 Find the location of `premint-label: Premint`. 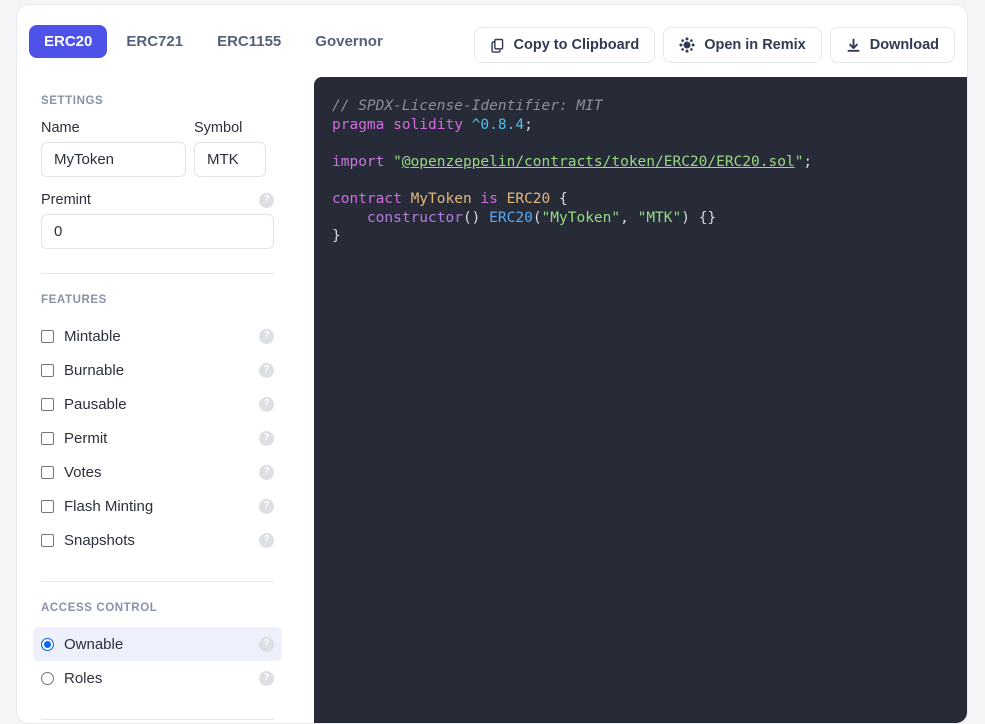

premint-label: Premint is located at coordinates (66, 200).